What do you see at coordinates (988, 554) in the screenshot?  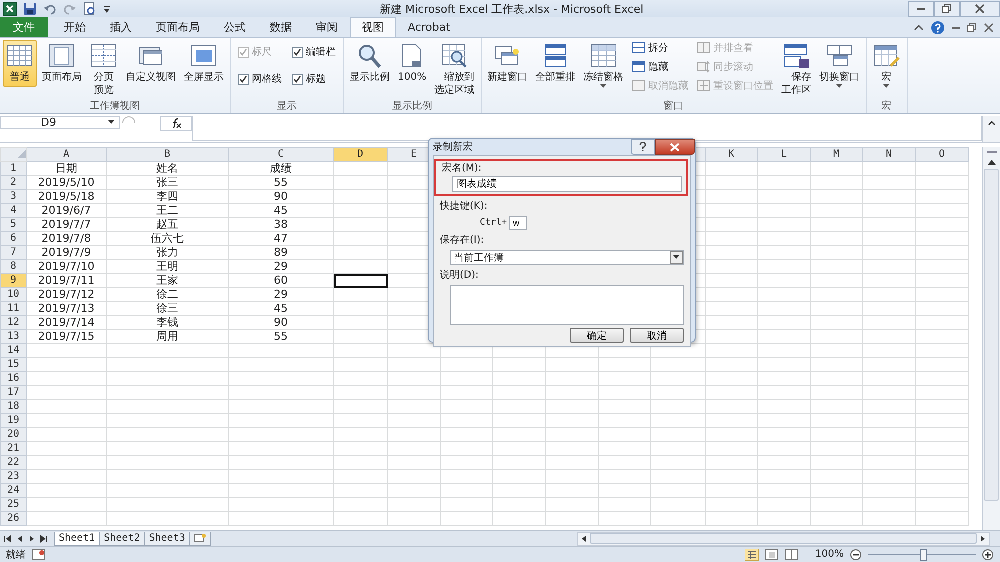 I see `zoom-in-icon` at bounding box center [988, 554].